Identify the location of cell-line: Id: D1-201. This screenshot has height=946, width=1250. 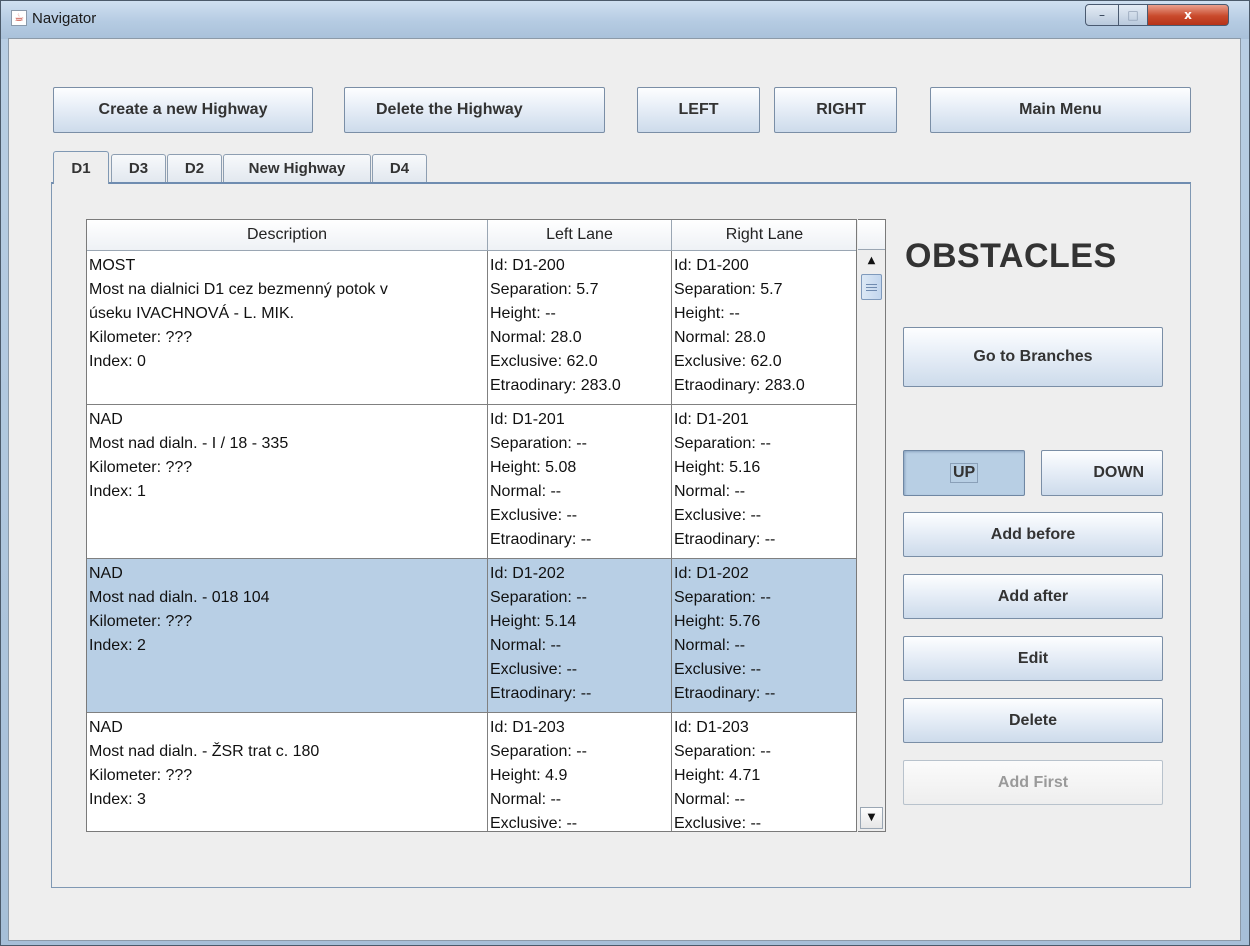
(711, 419).